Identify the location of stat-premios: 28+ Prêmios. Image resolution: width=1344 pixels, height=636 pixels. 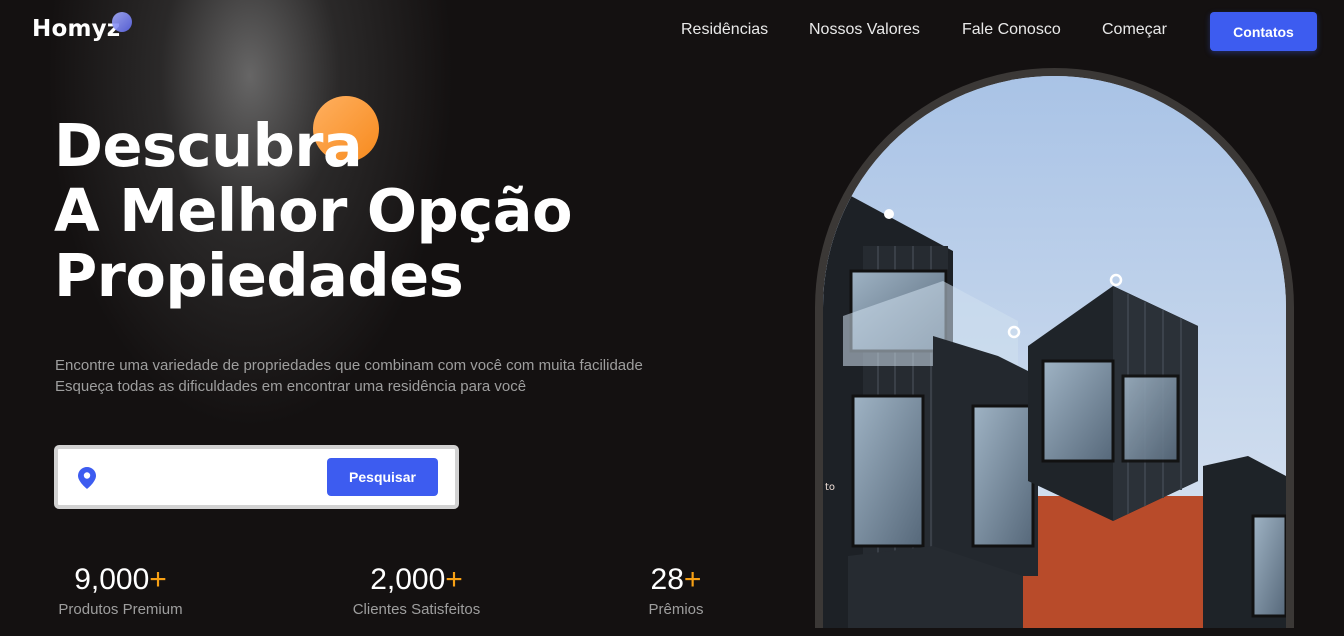
(676, 590).